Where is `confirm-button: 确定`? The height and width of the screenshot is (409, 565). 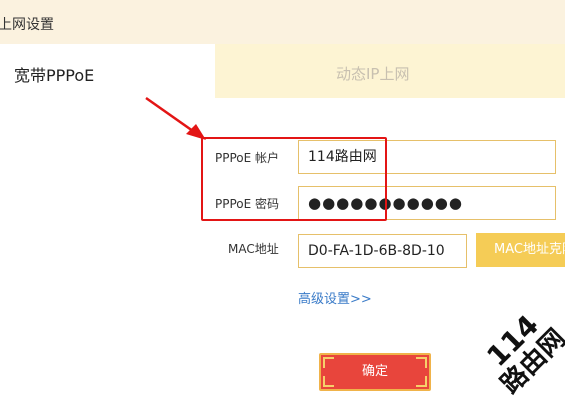
confirm-button: 确定 is located at coordinates (375, 372).